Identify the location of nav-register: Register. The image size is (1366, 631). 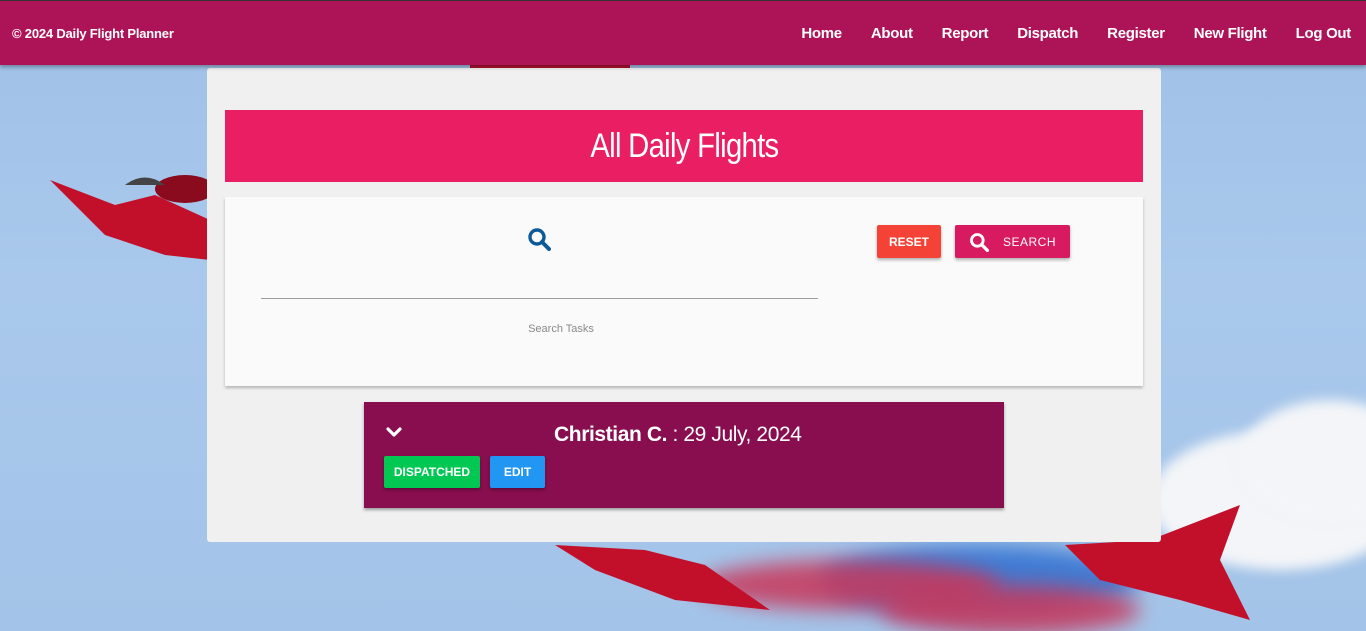
(1136, 33).